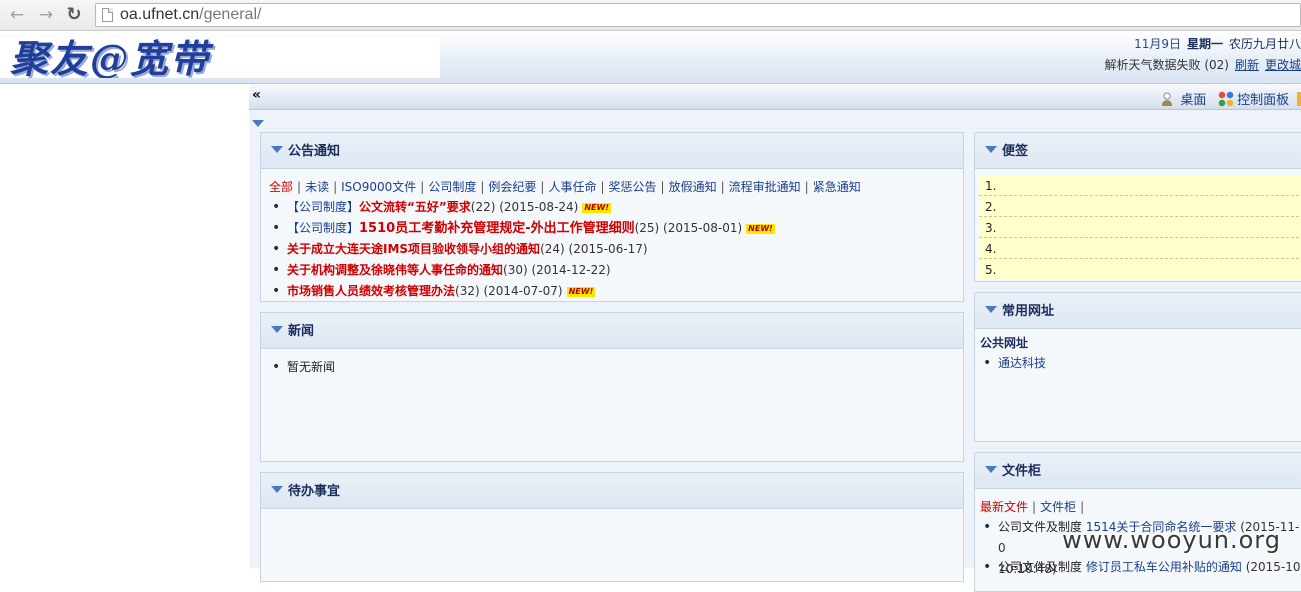  What do you see at coordinates (1169, 99) in the screenshot?
I see `desktop-icon` at bounding box center [1169, 99].